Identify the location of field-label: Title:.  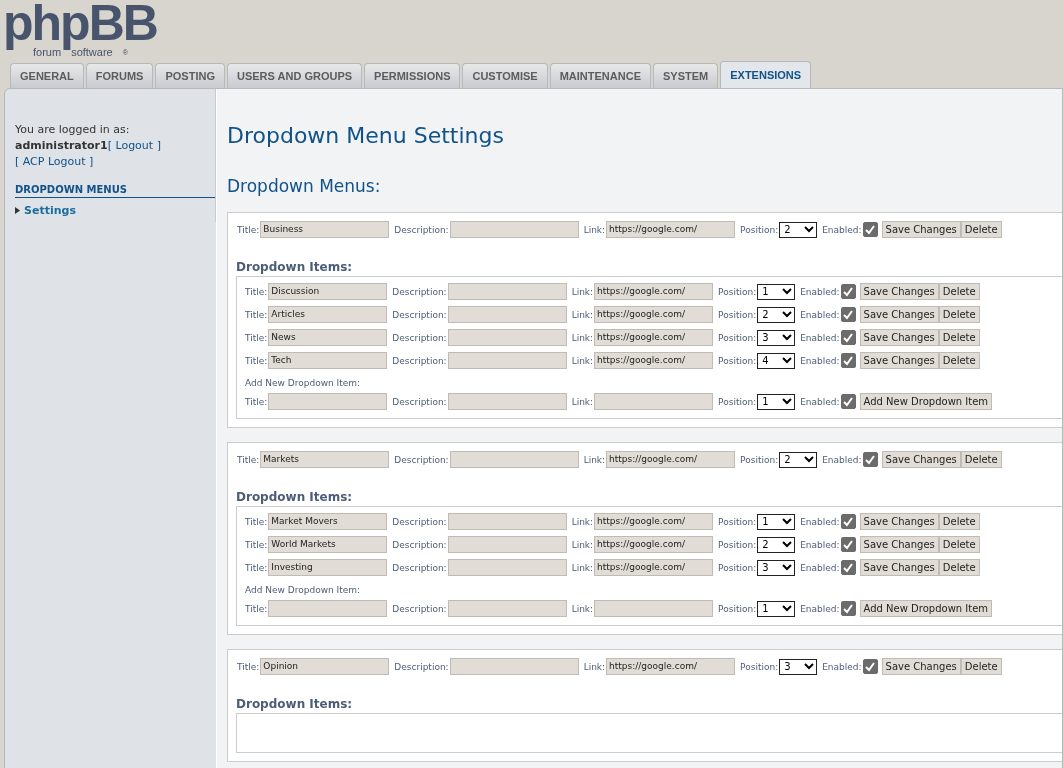
(256, 314).